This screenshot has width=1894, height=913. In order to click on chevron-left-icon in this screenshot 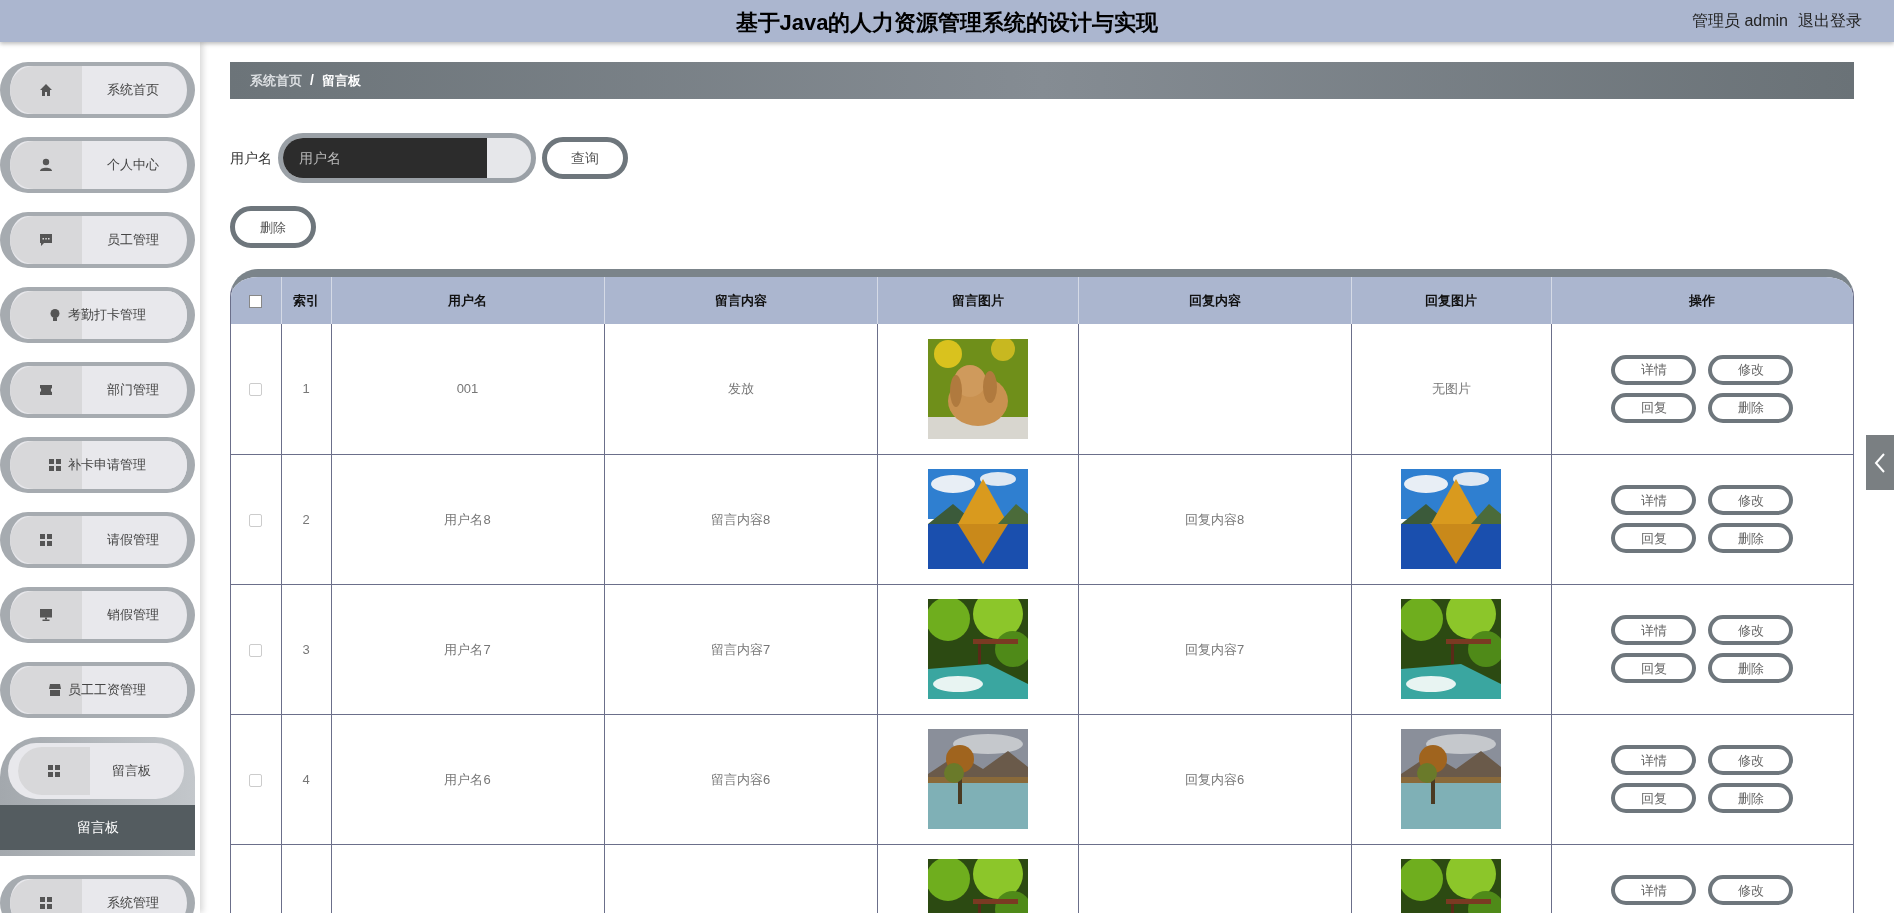, I will do `click(1880, 462)`.